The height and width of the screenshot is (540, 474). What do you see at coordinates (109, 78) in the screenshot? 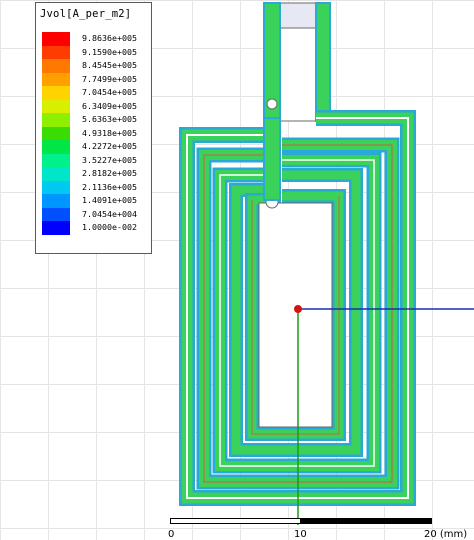
I see `legend-label: 7.7499e+005` at bounding box center [109, 78].